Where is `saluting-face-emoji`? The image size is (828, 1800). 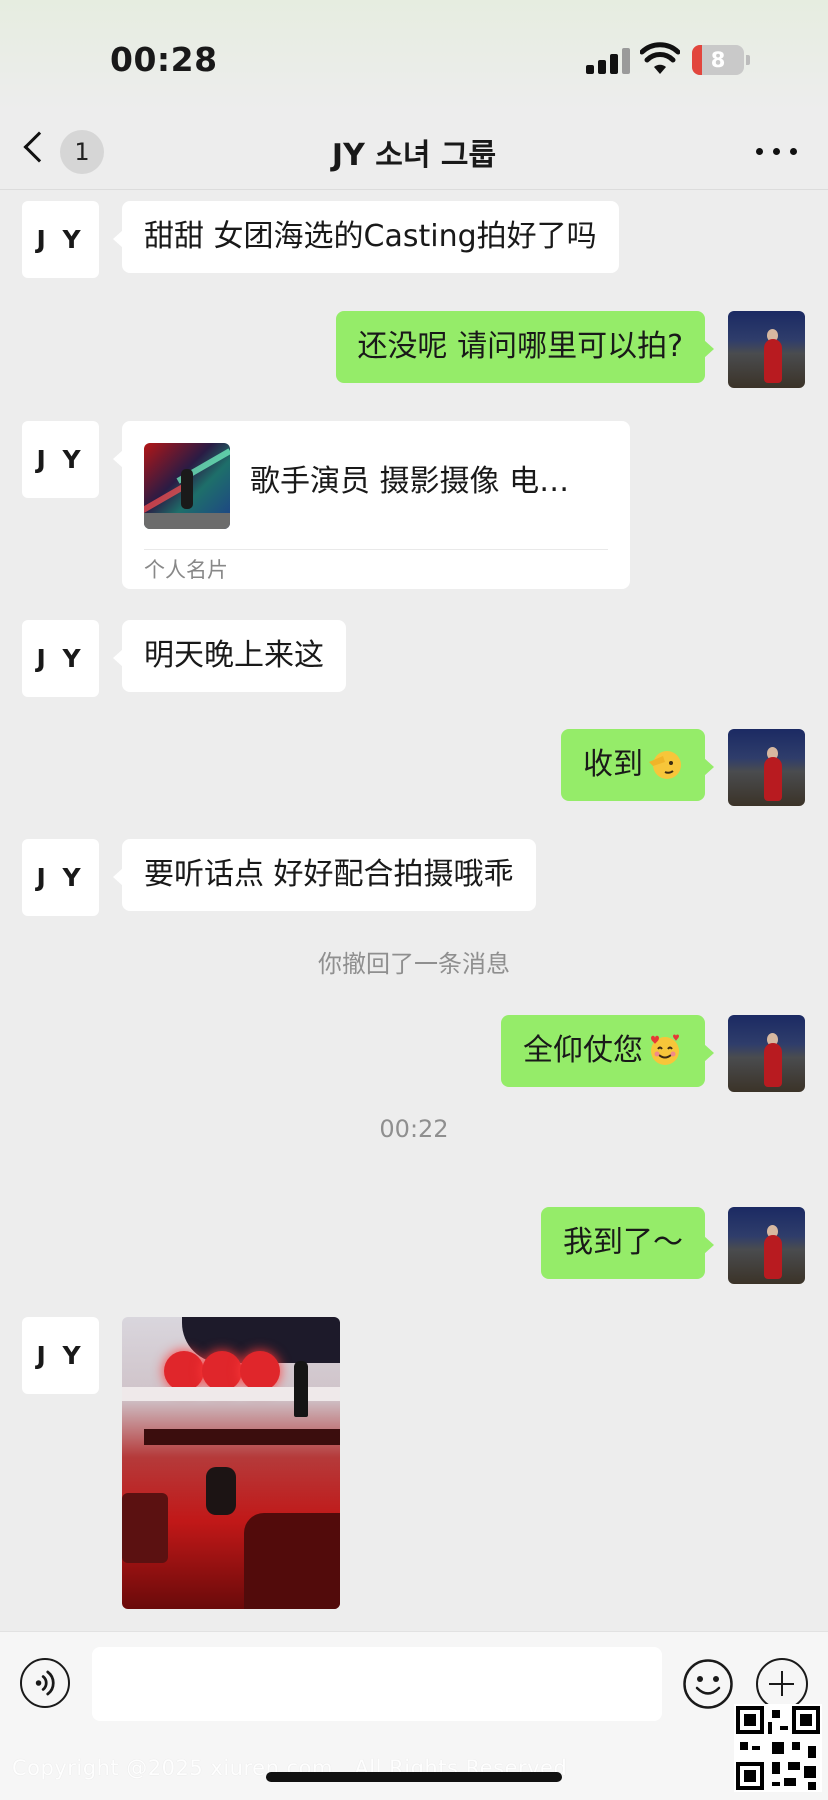
saluting-face-emoji is located at coordinates (665, 764).